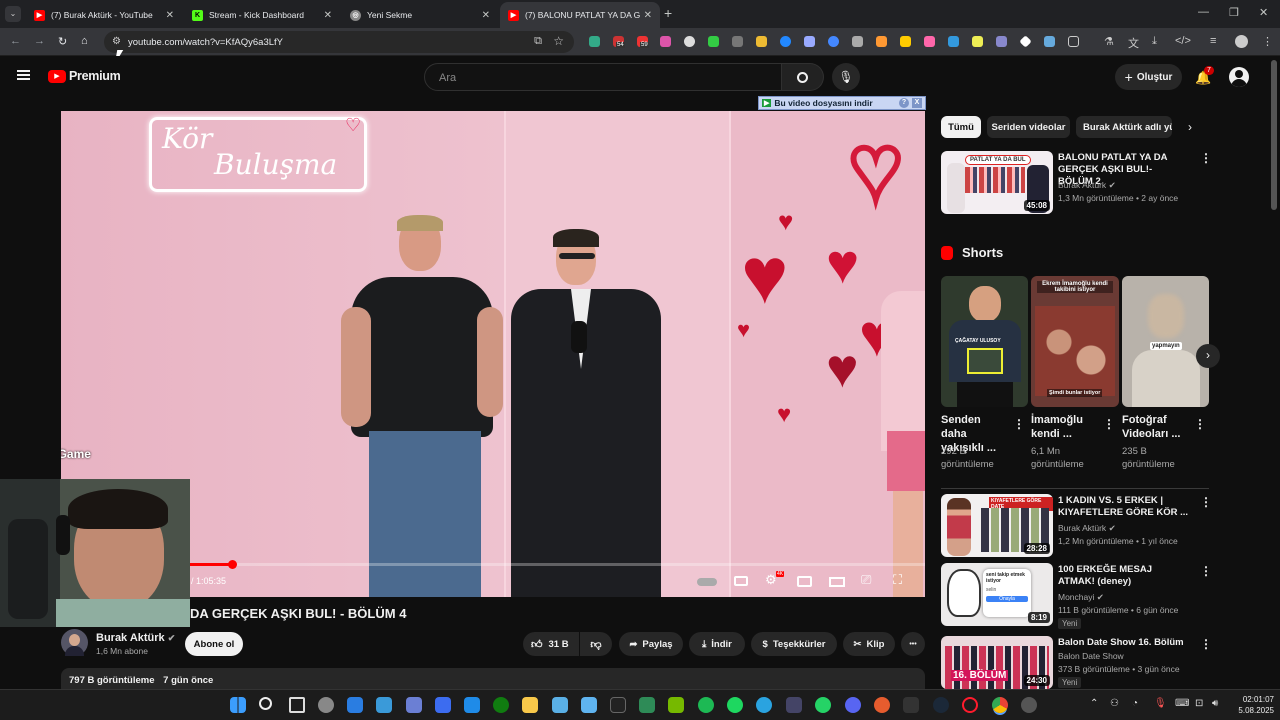 Image resolution: width=1280 pixels, height=720 pixels. Describe the element at coordinates (580, 15) in the screenshot. I see `tab-balonu-patlat-active: ▶ (7) BALONU PATLAT YA DA GERÇ ✕` at that location.